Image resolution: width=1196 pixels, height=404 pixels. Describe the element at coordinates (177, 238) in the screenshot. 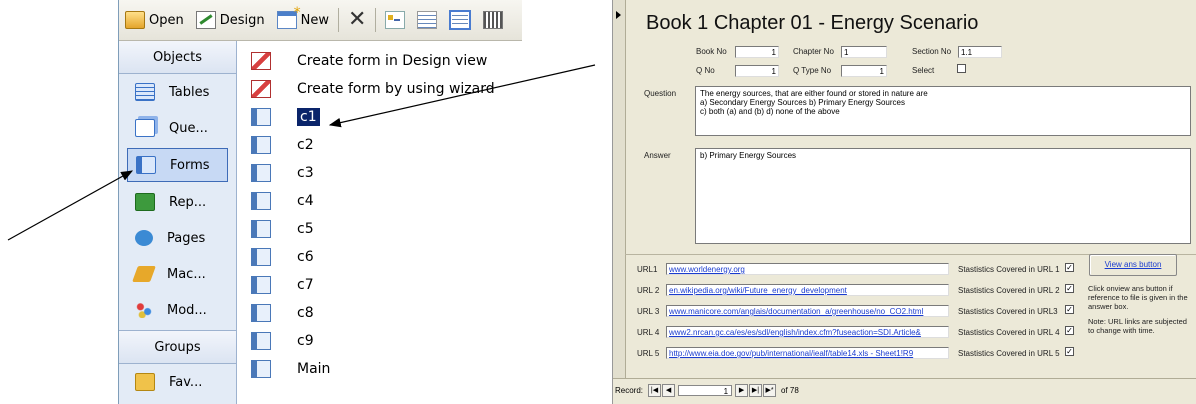

I see `sidebar-item-pages: Pages` at that location.